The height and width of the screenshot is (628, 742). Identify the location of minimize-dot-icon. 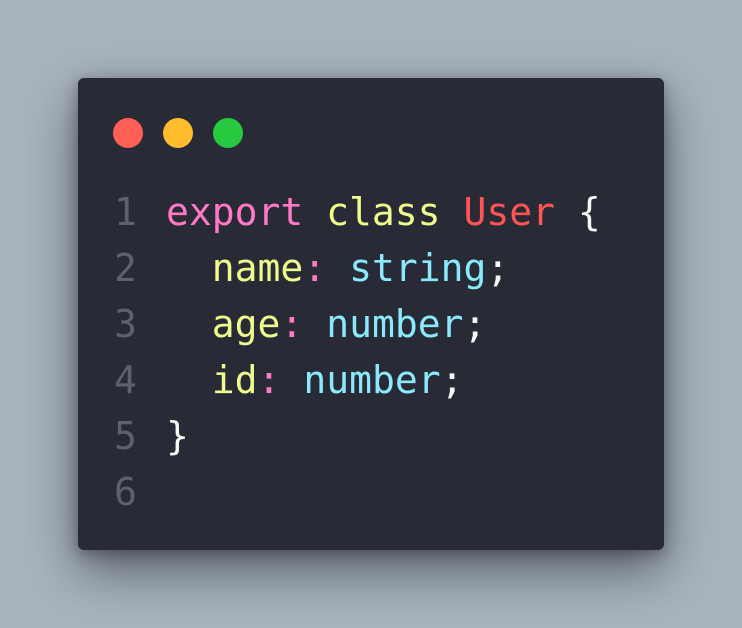
(178, 133).